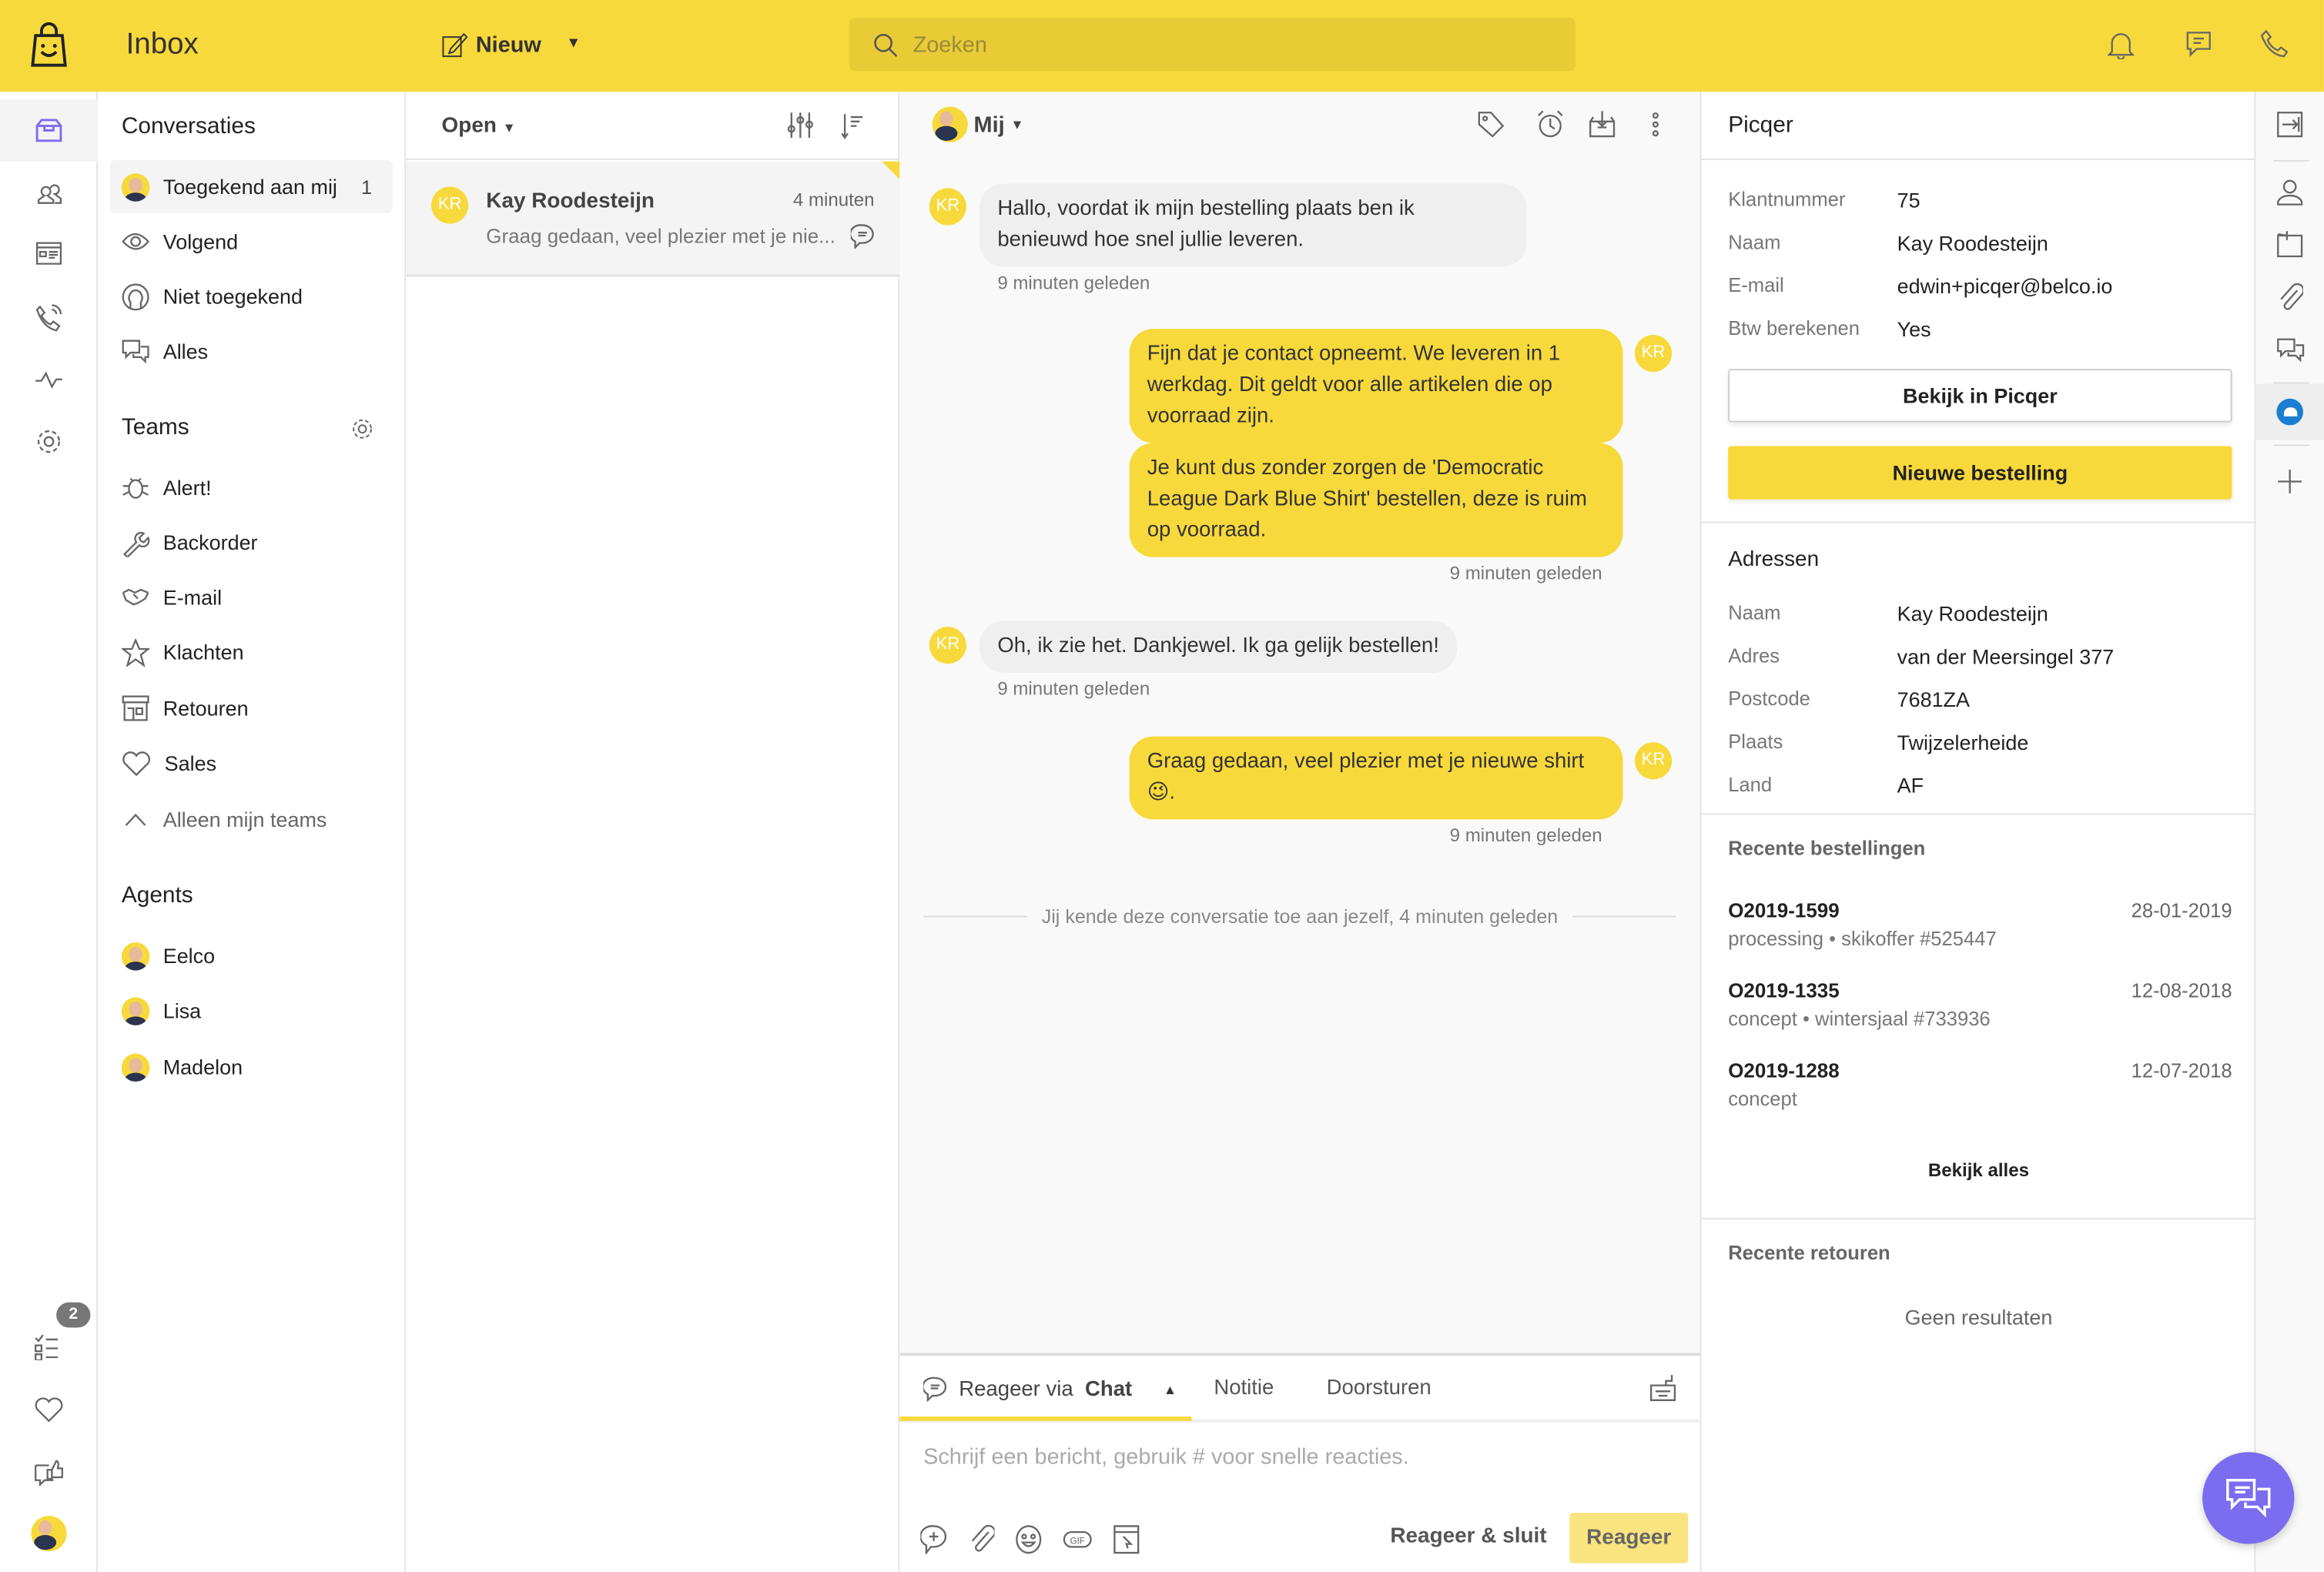 This screenshot has height=1572, width=2324. I want to click on sort-icon, so click(852, 125).